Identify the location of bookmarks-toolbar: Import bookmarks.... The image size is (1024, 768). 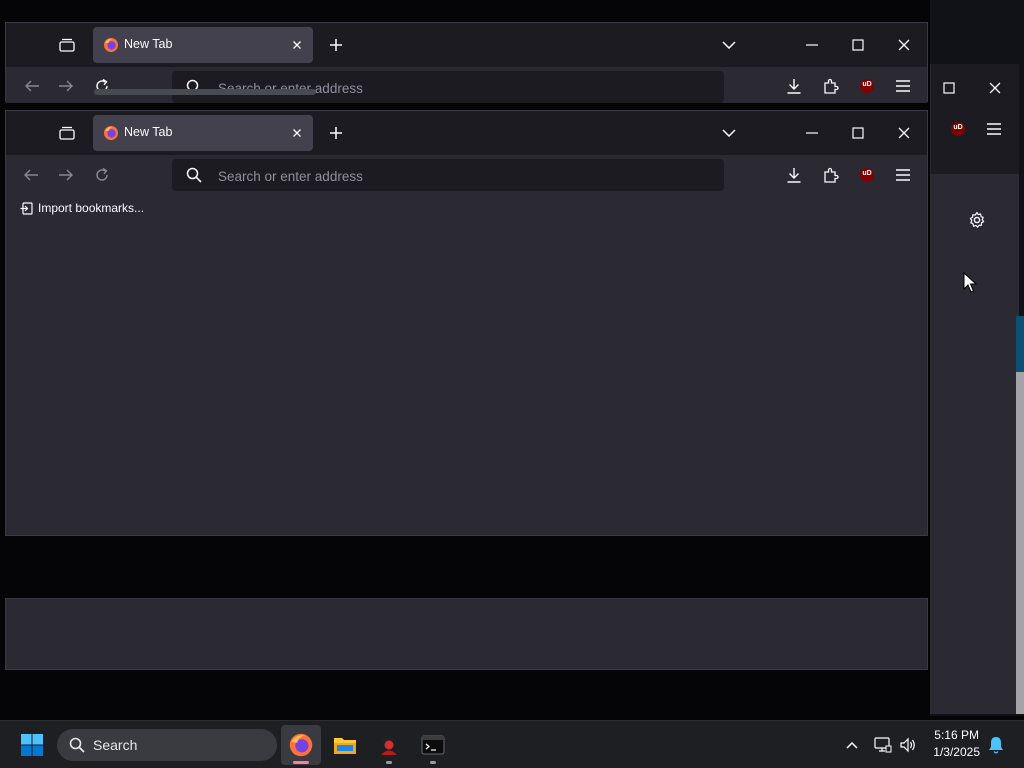
(466, 209).